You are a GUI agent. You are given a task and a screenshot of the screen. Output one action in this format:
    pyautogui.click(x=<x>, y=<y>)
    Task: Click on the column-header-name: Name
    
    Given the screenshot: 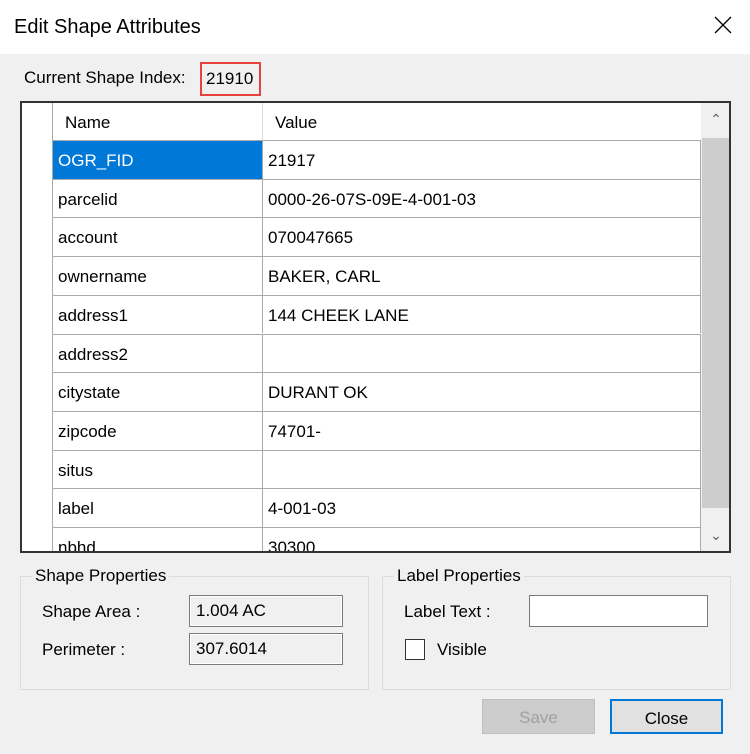 What is the action you would take?
    pyautogui.click(x=158, y=121)
    